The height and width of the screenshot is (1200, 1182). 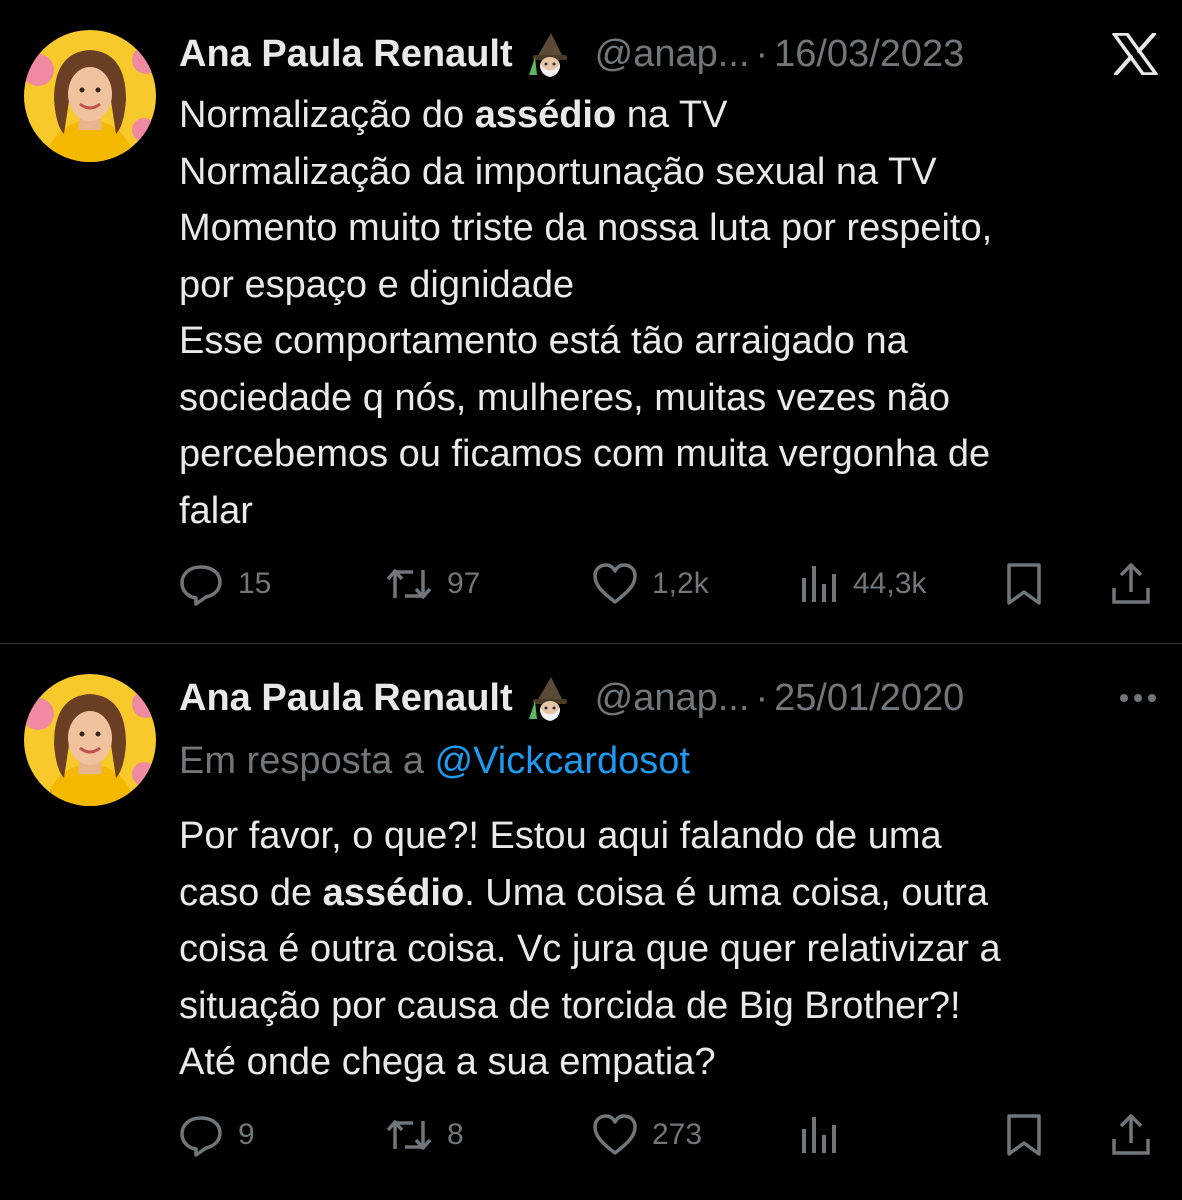 I want to click on retweet-count: 97, so click(x=464, y=583).